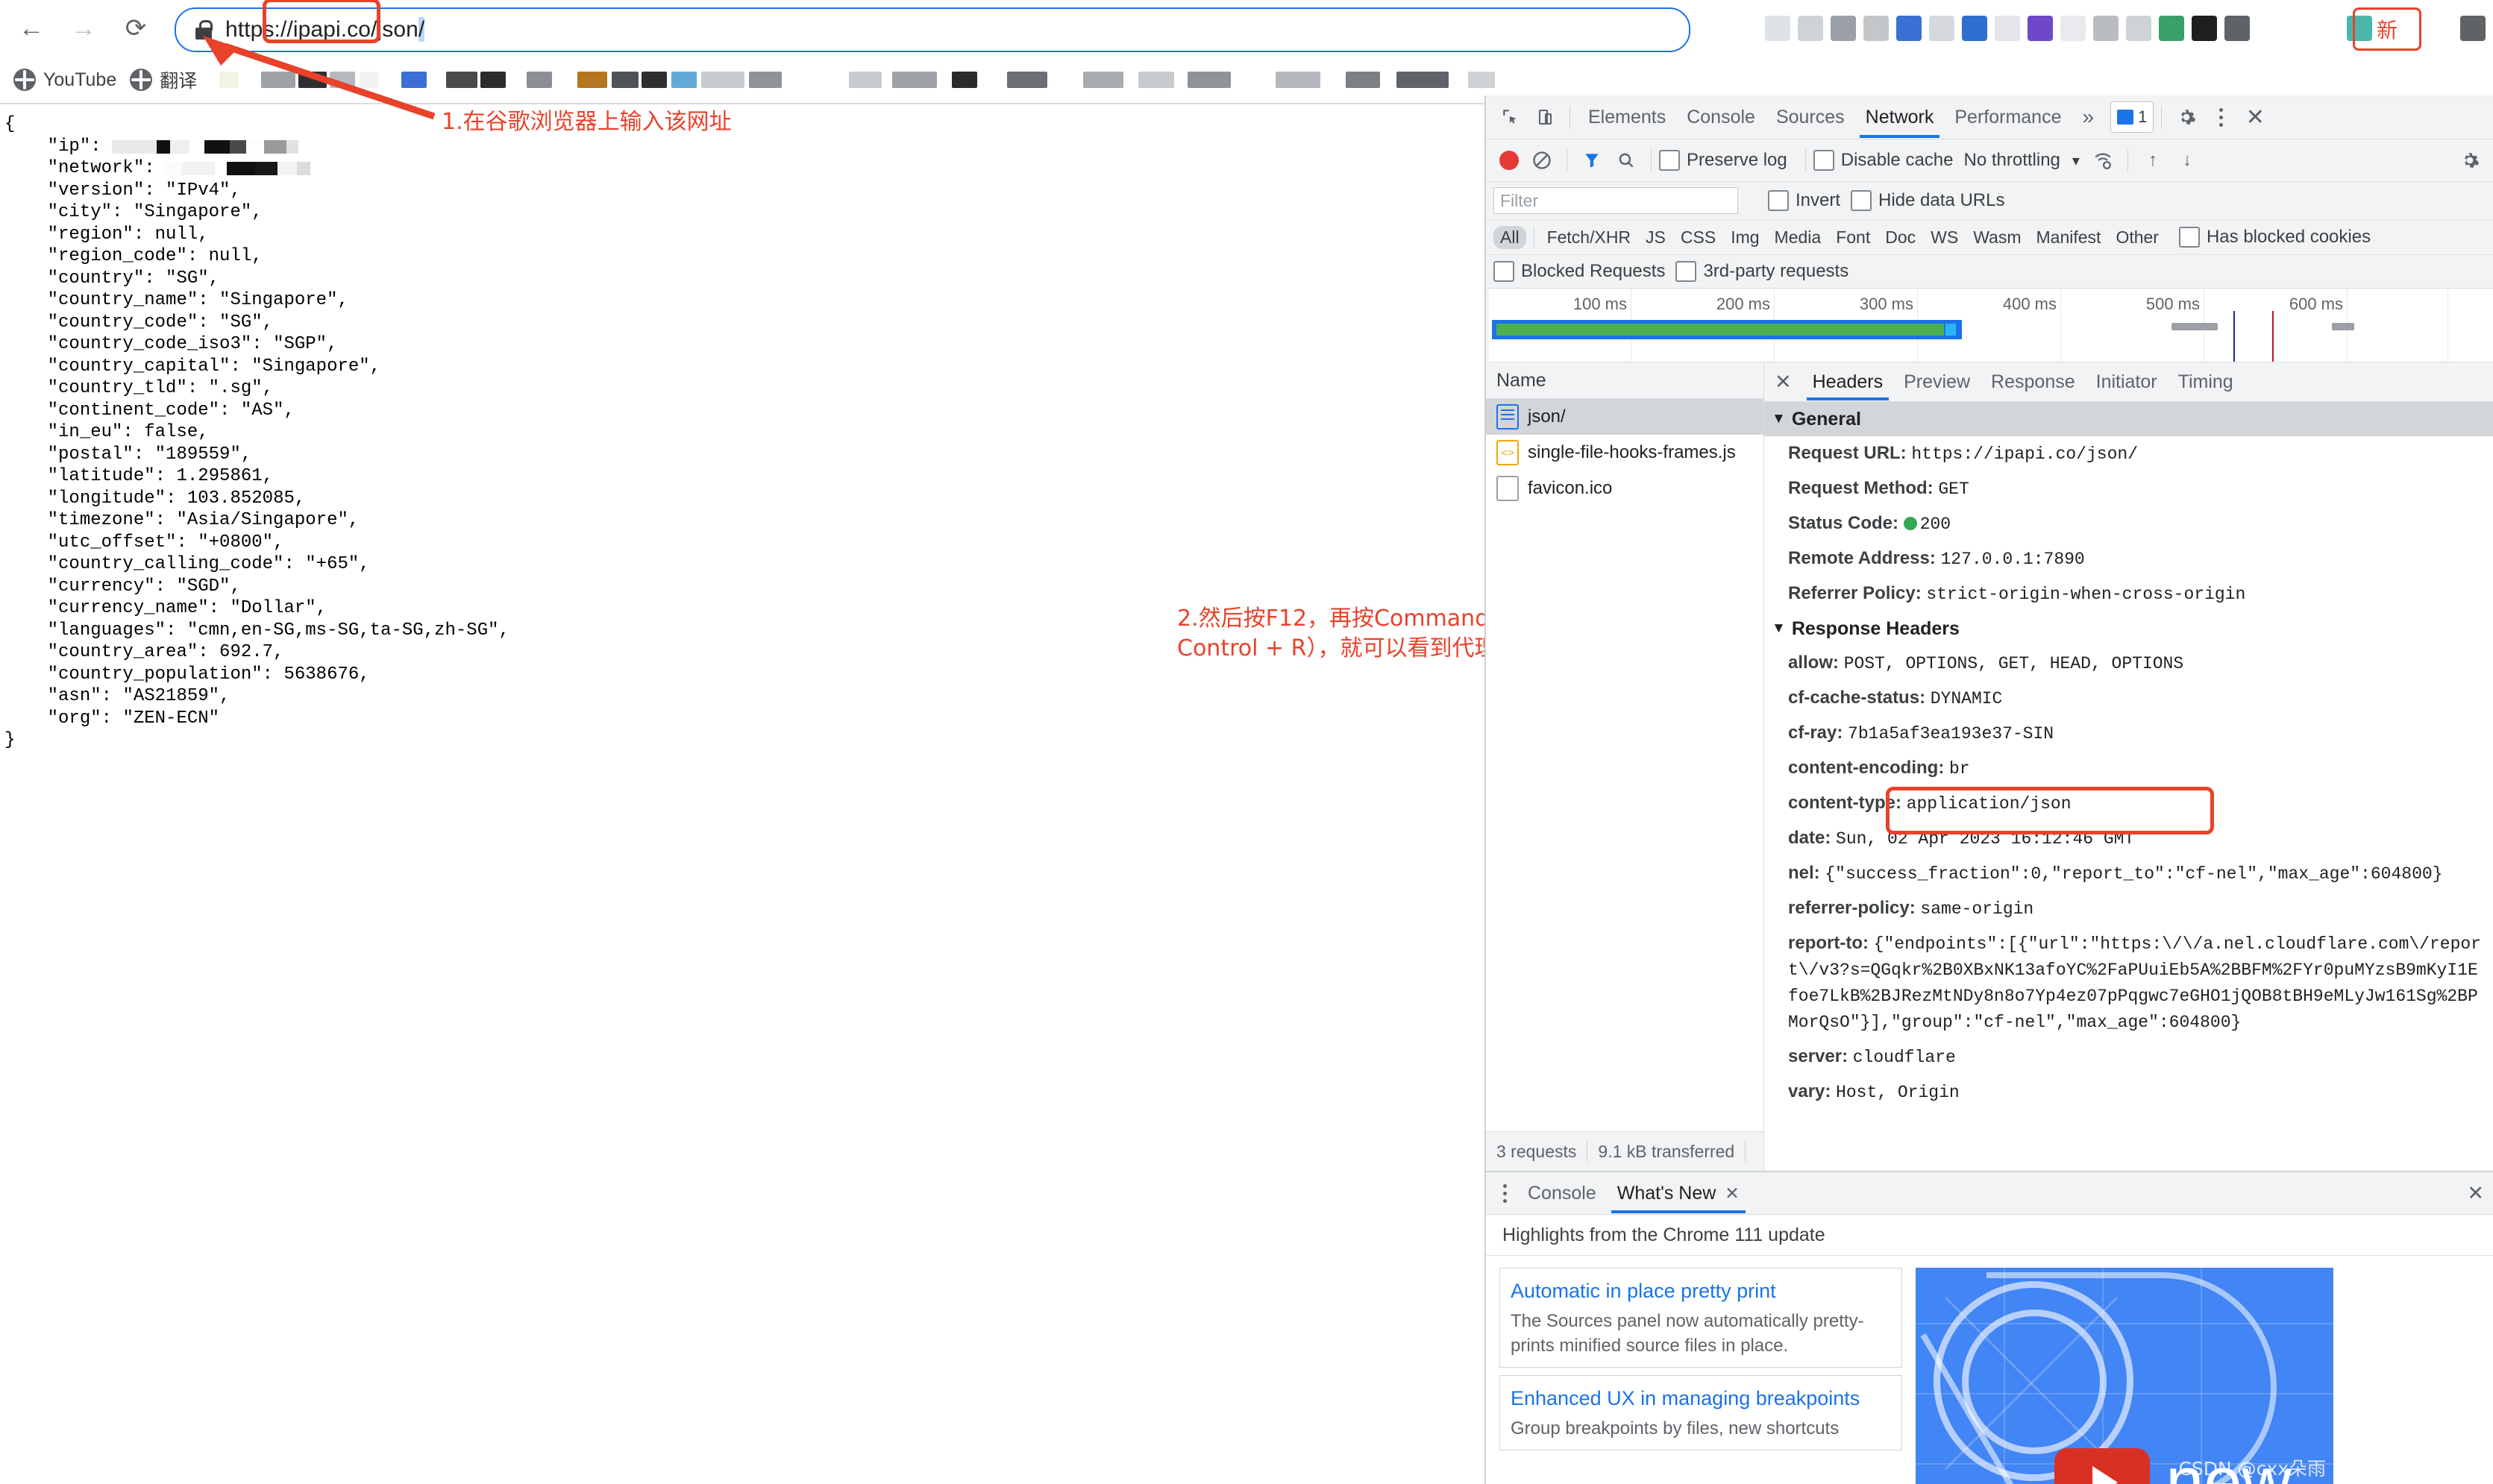  What do you see at coordinates (1723, 161) in the screenshot?
I see `preserve-log-checkbox: Preserve log` at bounding box center [1723, 161].